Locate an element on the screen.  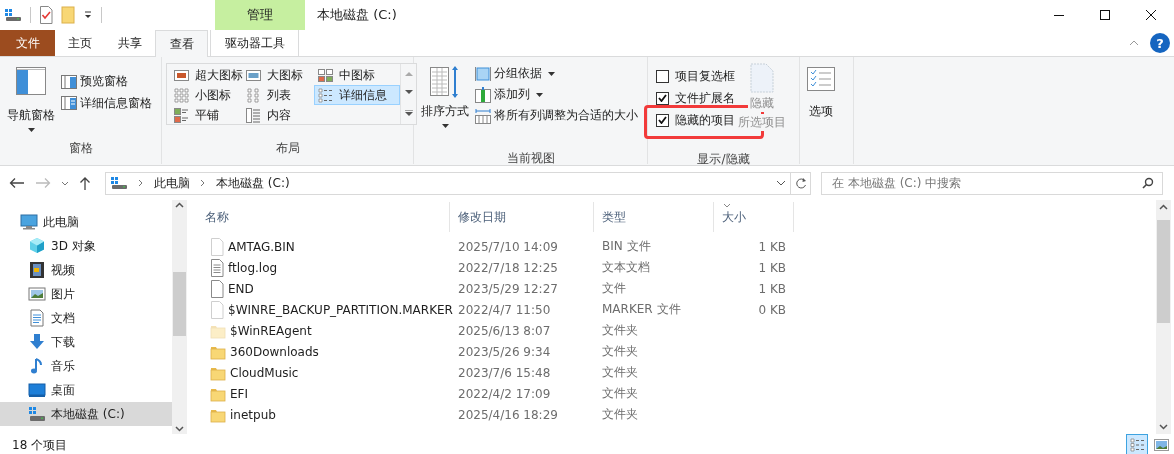
layout-option: 中图标 is located at coordinates (357, 75).